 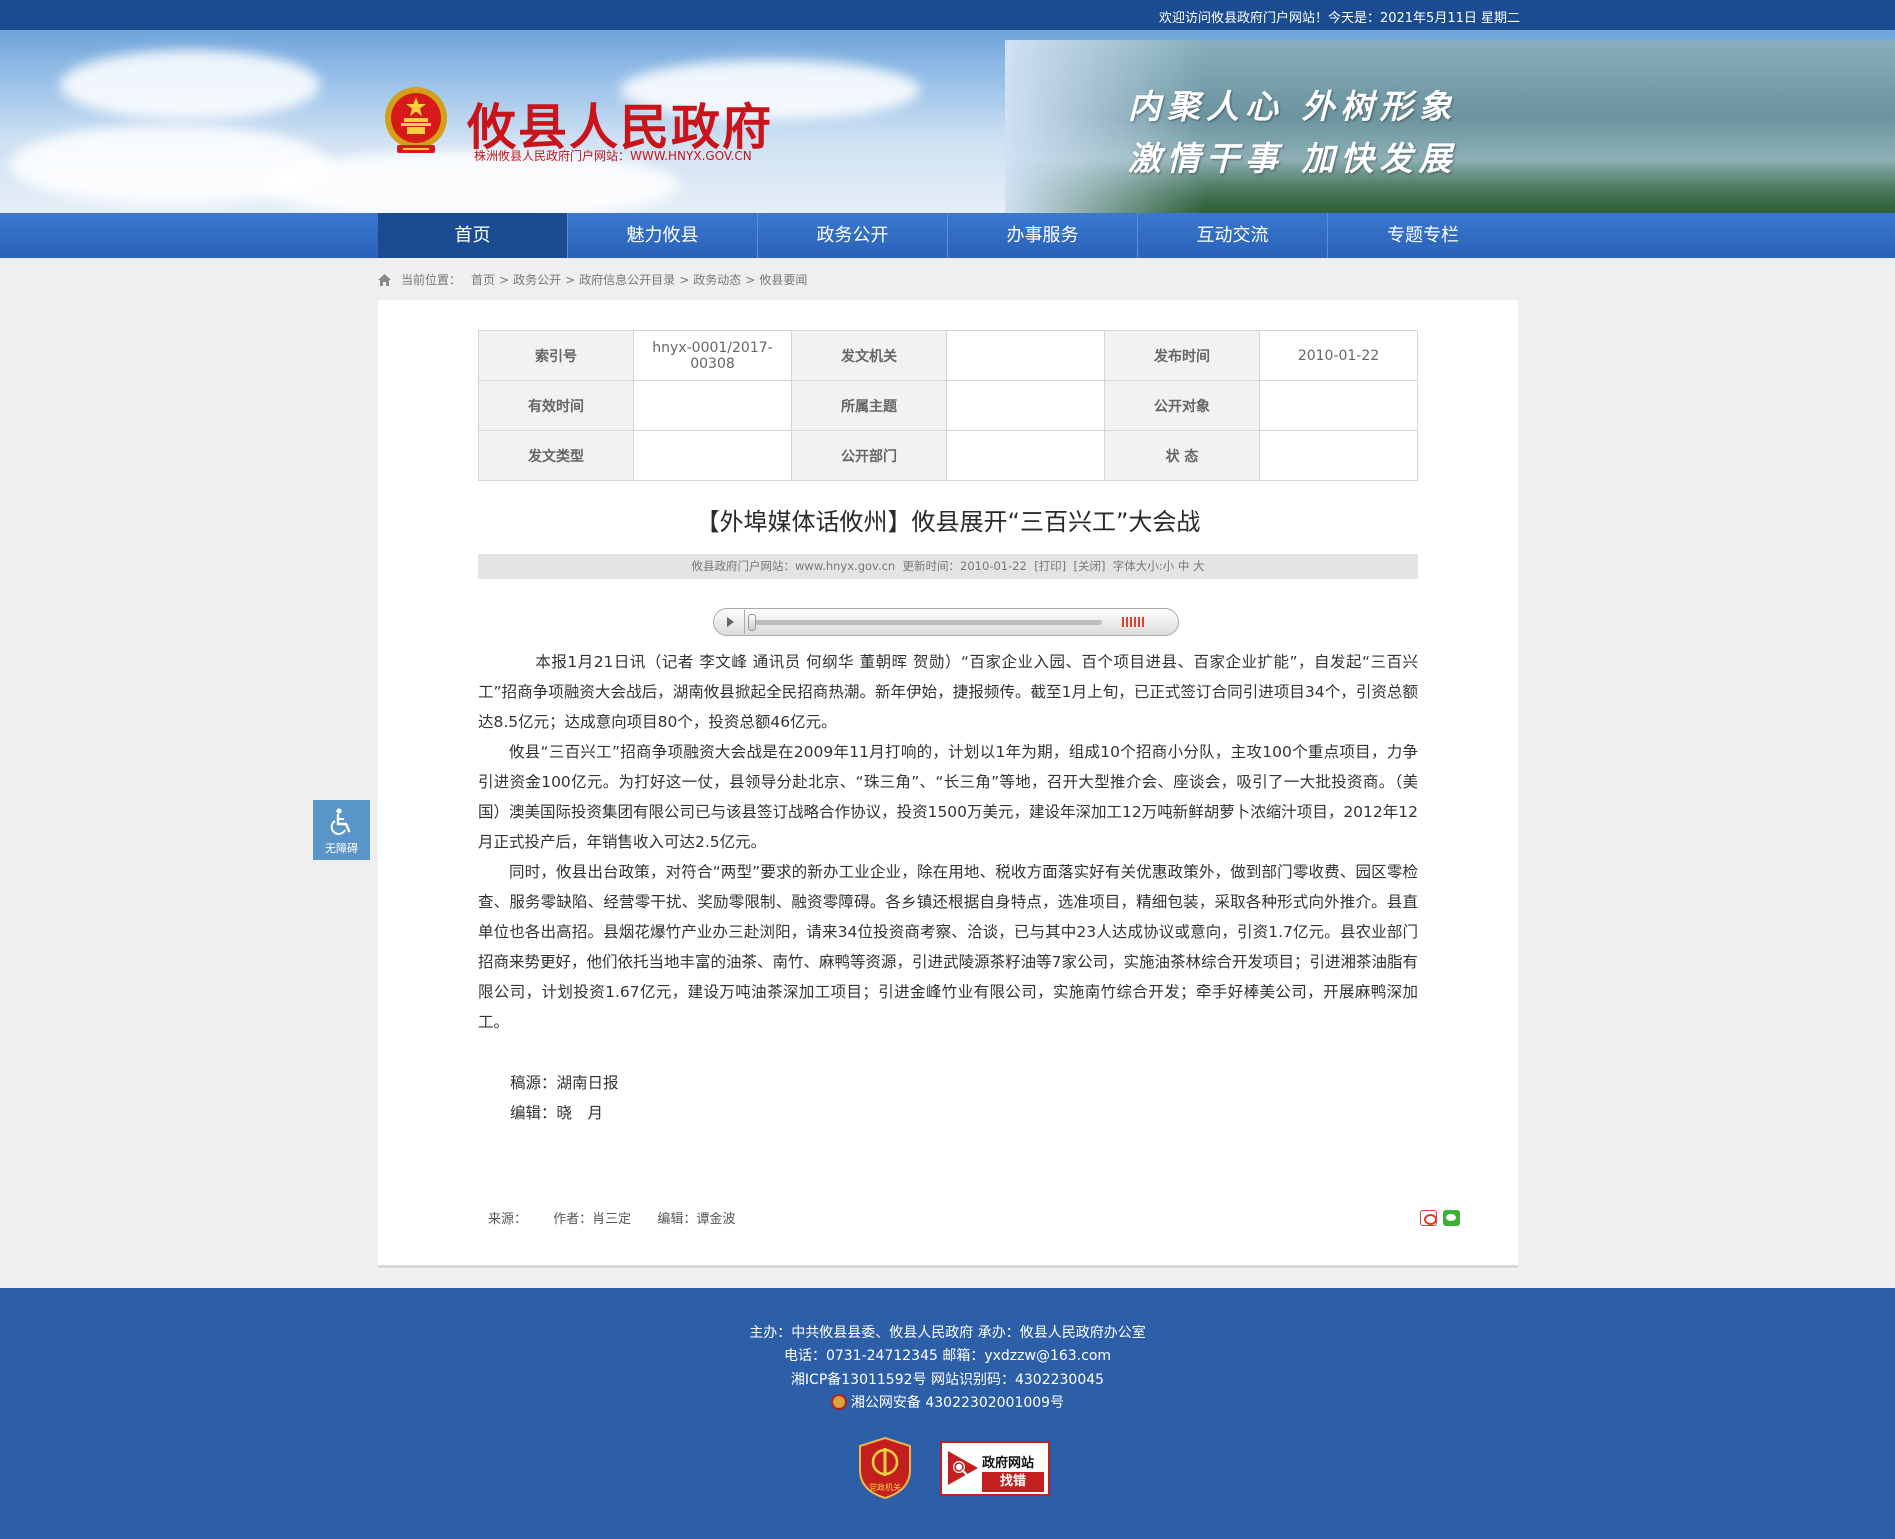 I want to click on slogan-line-1: 内聚人心 外树形象, so click(x=1293, y=106).